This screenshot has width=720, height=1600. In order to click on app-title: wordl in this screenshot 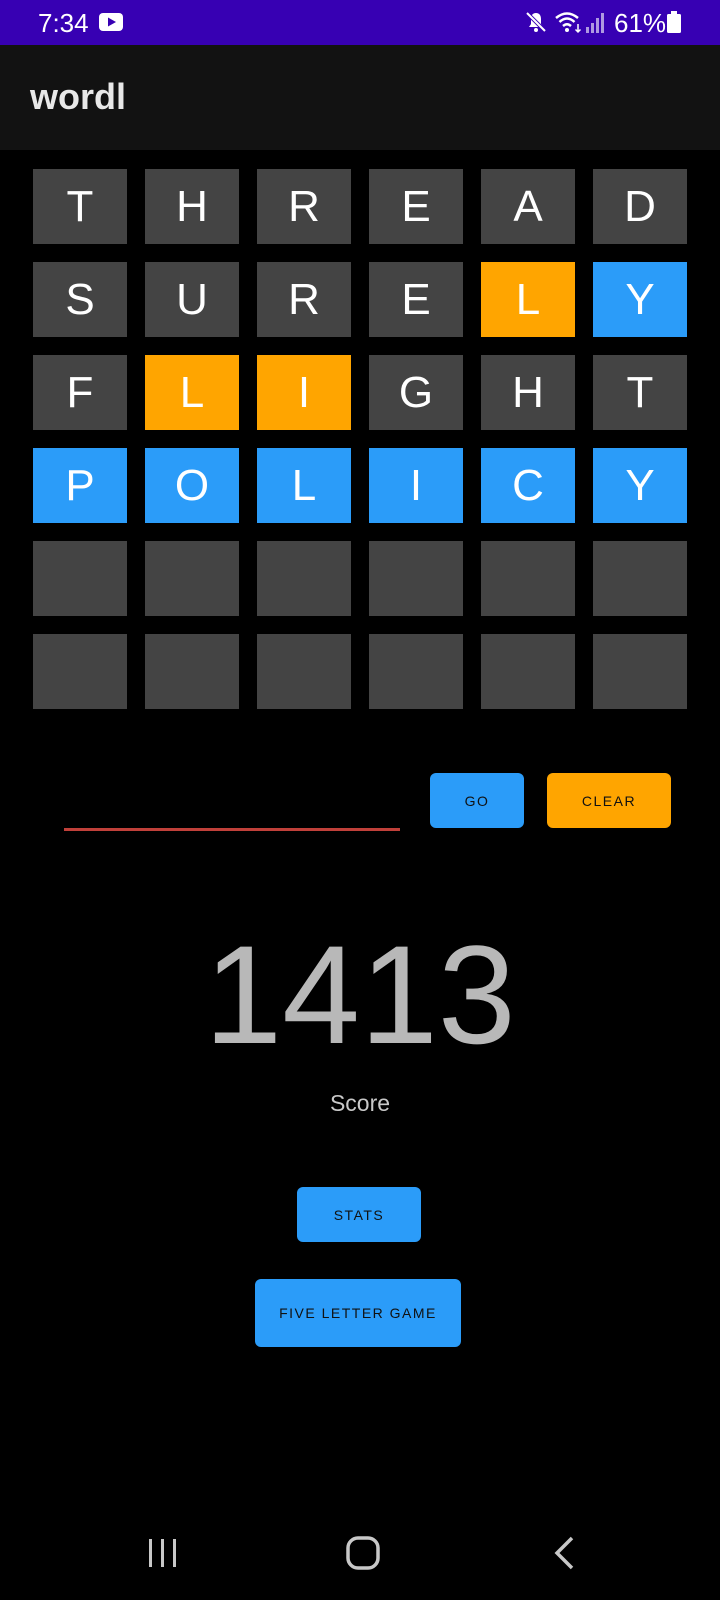, I will do `click(78, 96)`.